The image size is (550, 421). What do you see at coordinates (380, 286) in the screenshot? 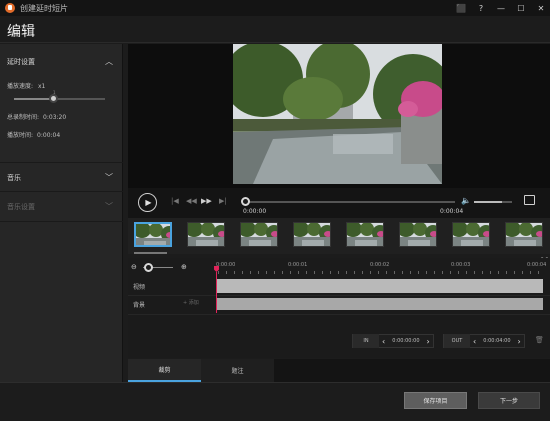
I see `video-clip` at bounding box center [380, 286].